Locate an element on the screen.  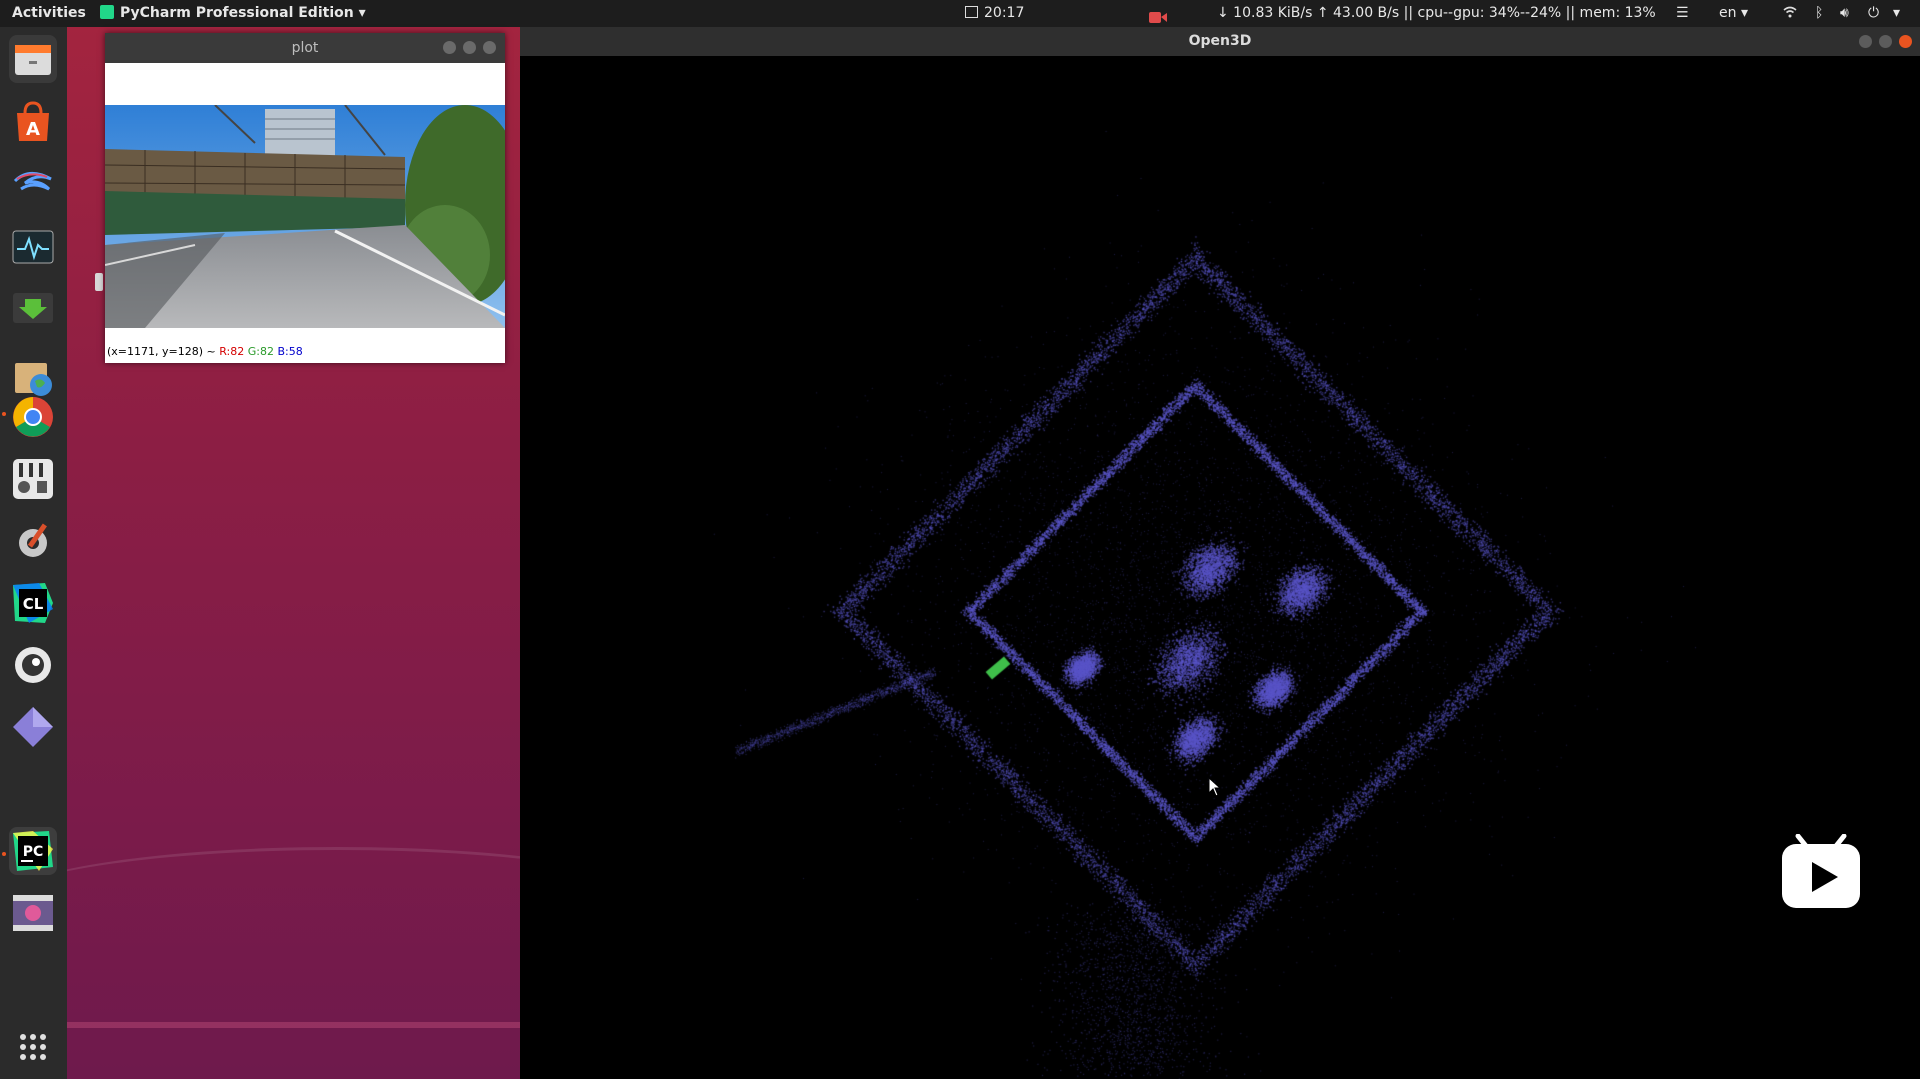
files-icon is located at coordinates (33, 59).